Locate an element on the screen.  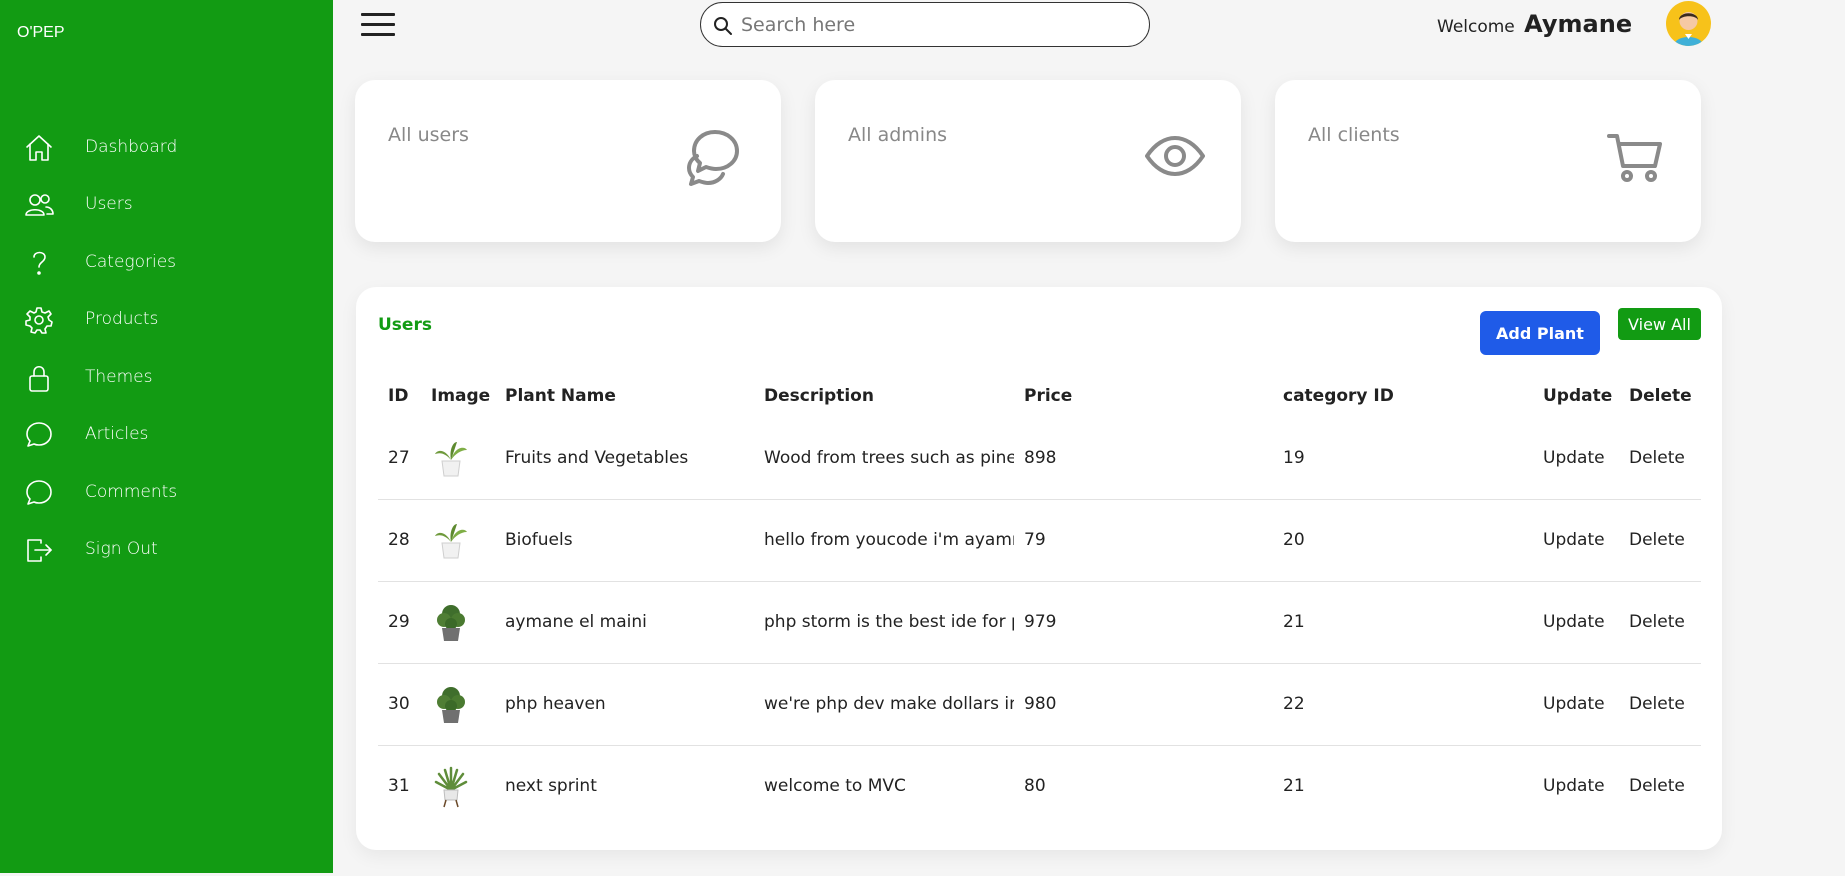
welcome-message: Welcome Aymane is located at coordinates (1534, 24).